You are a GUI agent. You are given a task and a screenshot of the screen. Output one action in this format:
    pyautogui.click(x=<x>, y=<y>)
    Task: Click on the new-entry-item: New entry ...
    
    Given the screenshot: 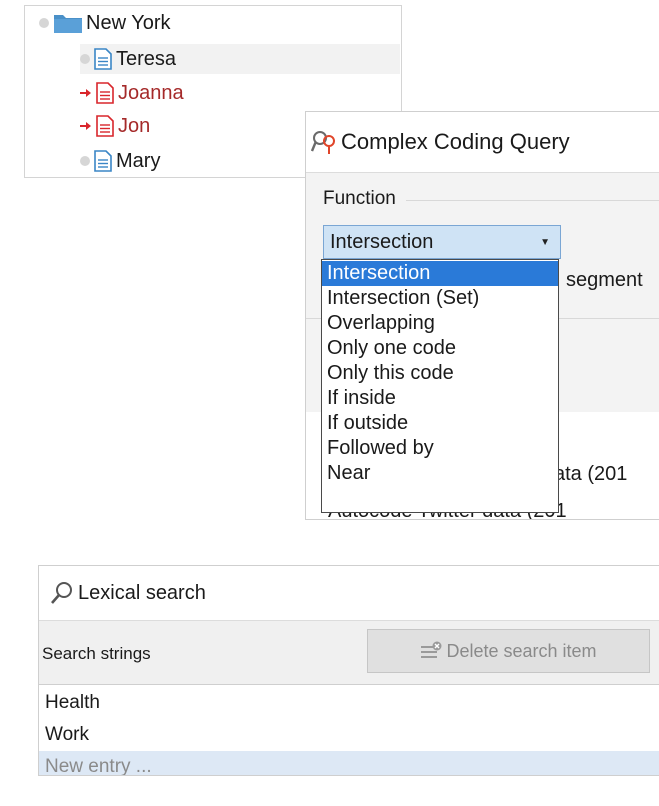 What is the action you would take?
    pyautogui.click(x=349, y=763)
    